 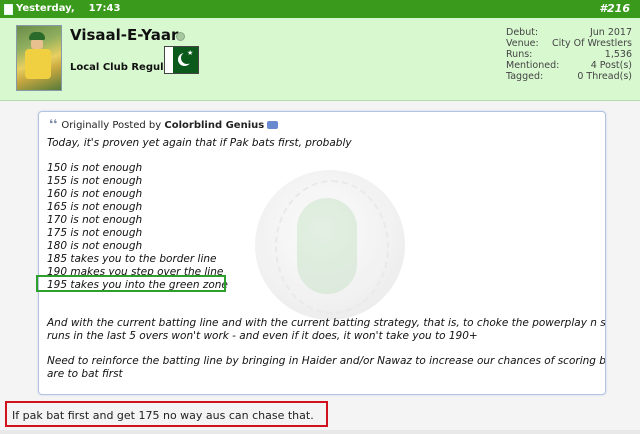 What do you see at coordinates (124, 35) in the screenshot?
I see `username-link: Visaal-E-Yaar` at bounding box center [124, 35].